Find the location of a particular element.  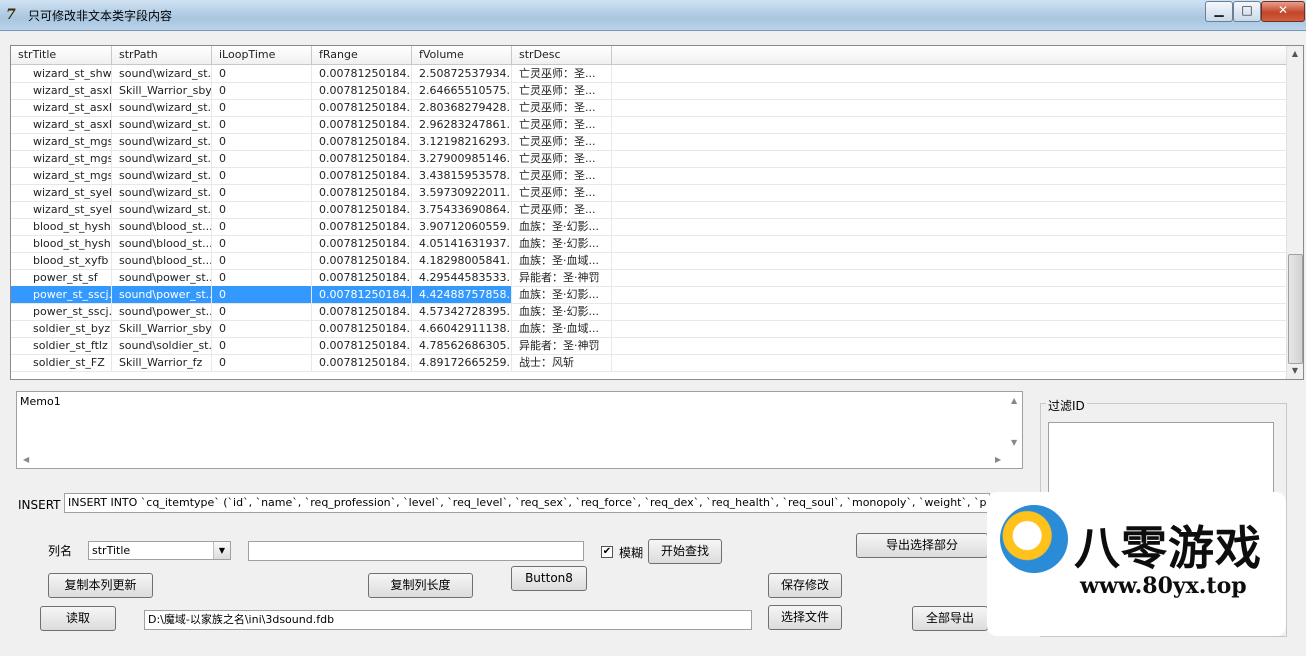

file-path-field: D:\魔域-以家族之名\ini\3dsound.fdb is located at coordinates (448, 620).